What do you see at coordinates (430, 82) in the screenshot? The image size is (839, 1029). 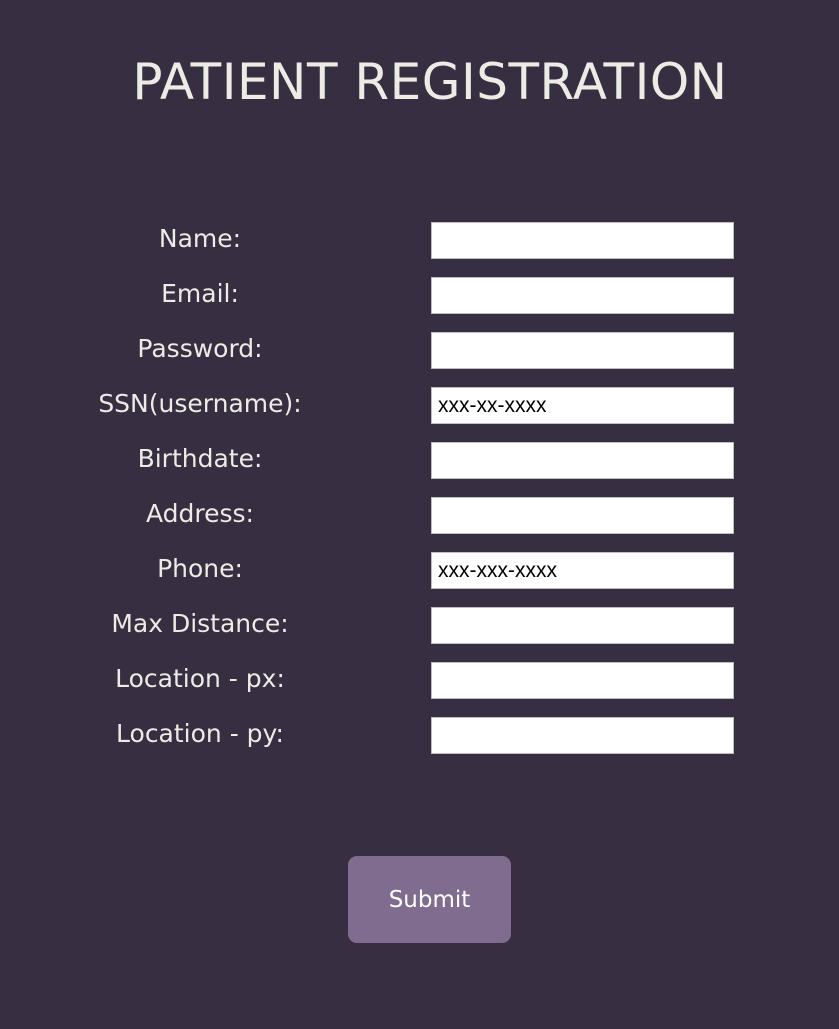 I see `page-title: PATIENT REGISTRATION` at bounding box center [430, 82].